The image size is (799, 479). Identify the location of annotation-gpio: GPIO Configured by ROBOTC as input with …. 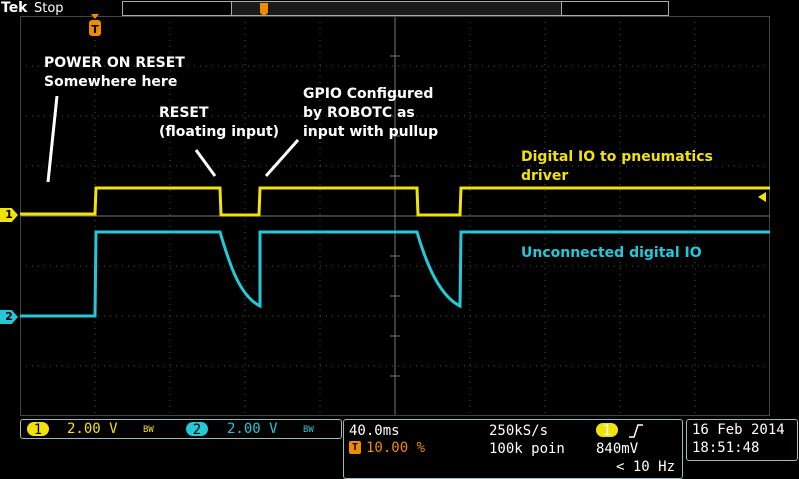
(370, 113).